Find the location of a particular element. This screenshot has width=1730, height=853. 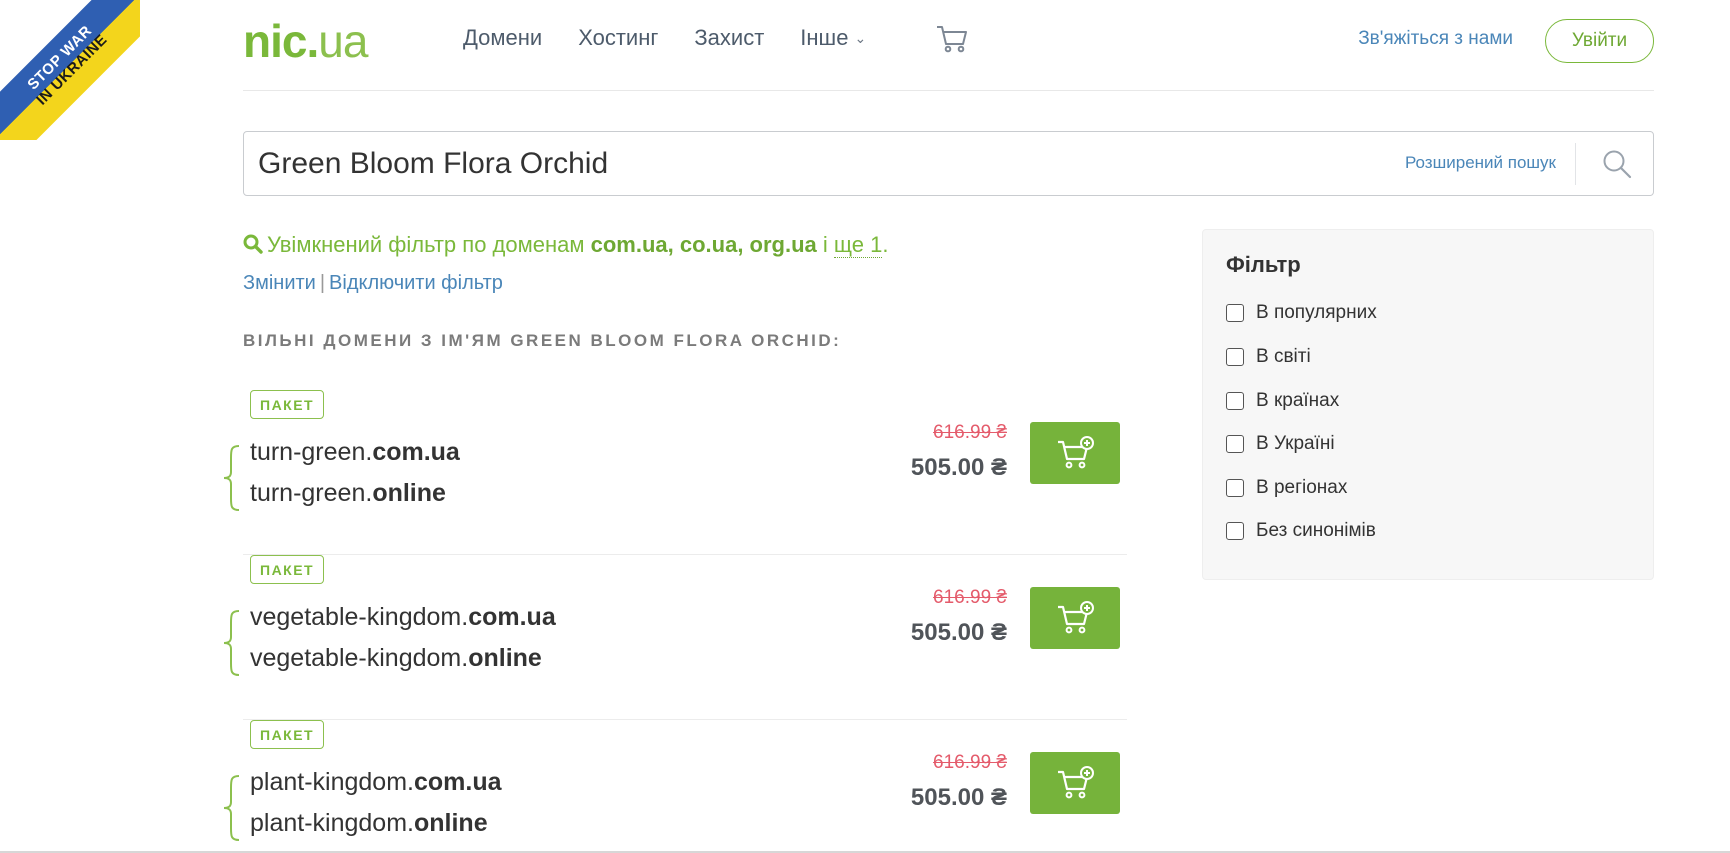

search-box: Розширений пошук is located at coordinates (948, 163).